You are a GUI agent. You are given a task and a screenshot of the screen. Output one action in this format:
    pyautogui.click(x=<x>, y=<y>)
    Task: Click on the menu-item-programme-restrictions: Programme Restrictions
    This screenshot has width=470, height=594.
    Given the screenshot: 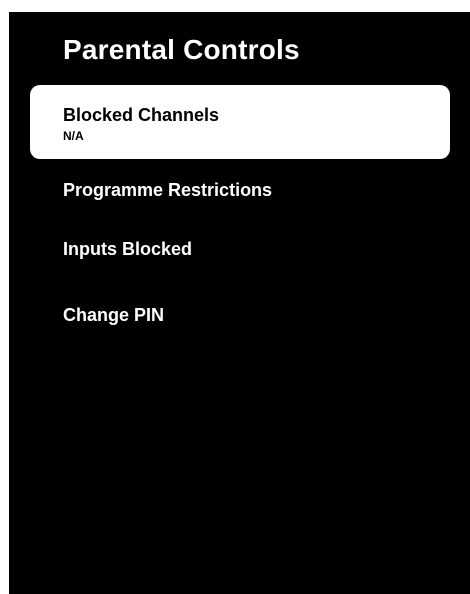 What is the action you would take?
    pyautogui.click(x=240, y=190)
    